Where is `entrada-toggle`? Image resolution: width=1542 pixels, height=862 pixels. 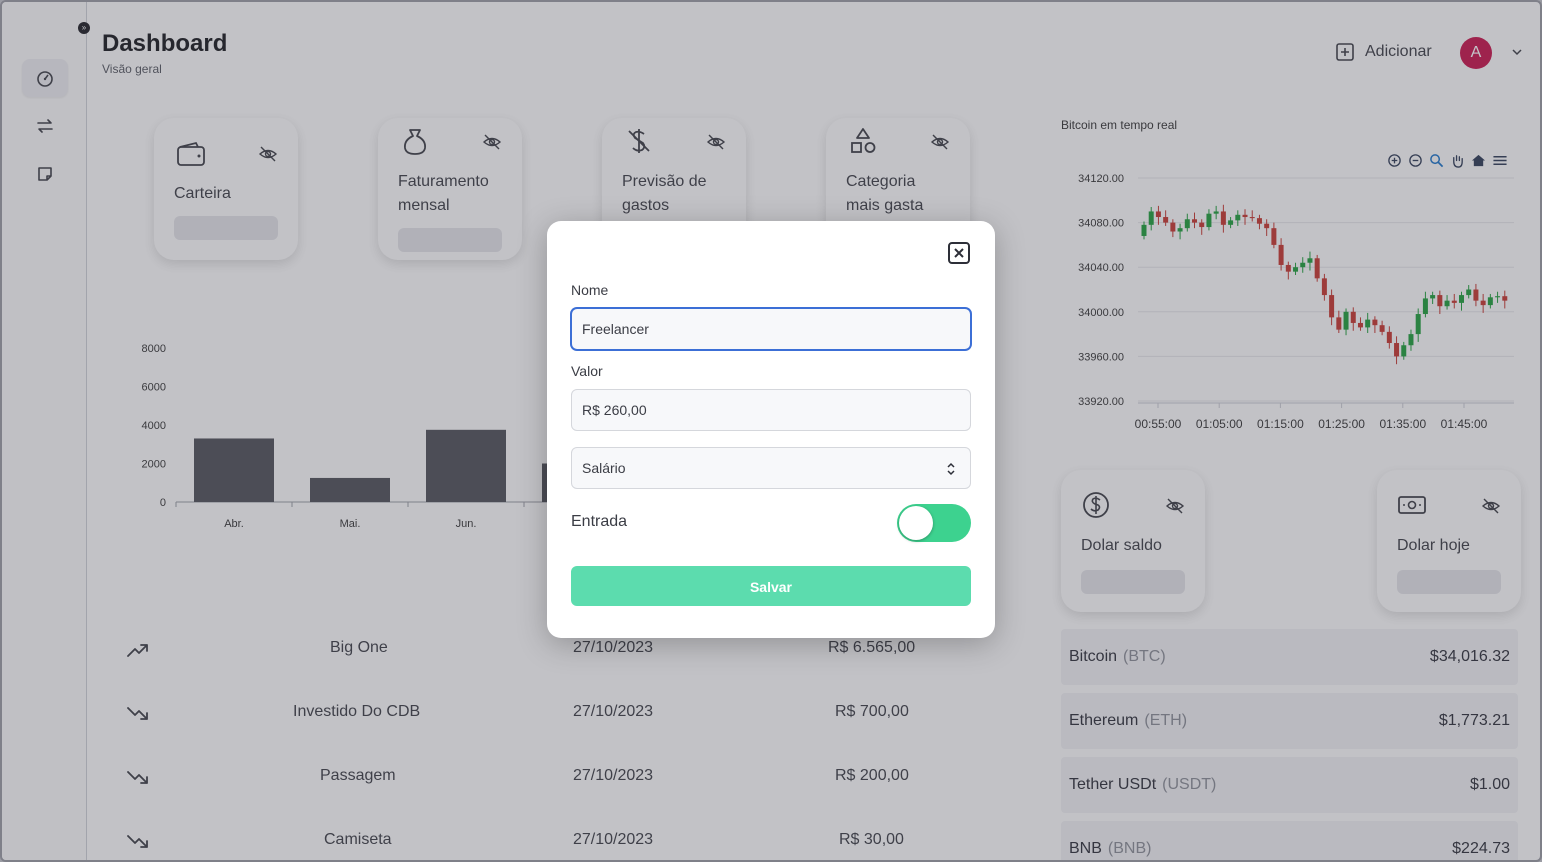
entrada-toggle is located at coordinates (934, 523).